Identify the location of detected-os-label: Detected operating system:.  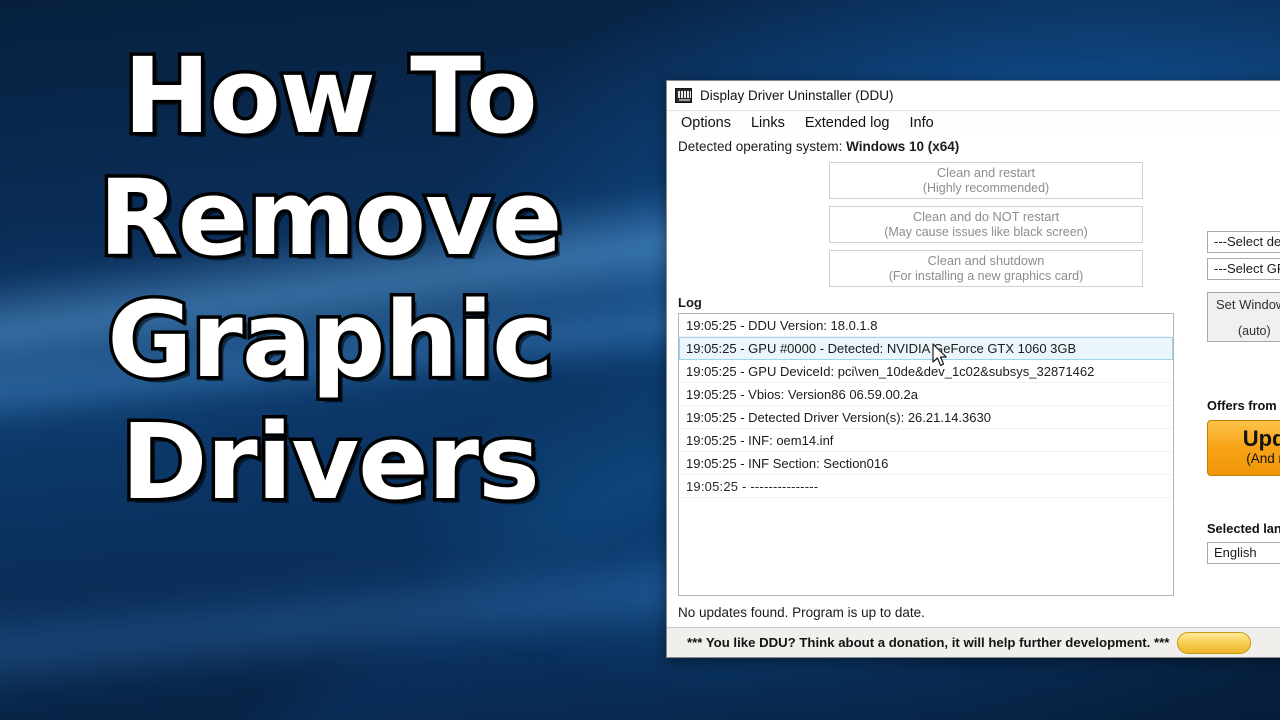
(762, 146).